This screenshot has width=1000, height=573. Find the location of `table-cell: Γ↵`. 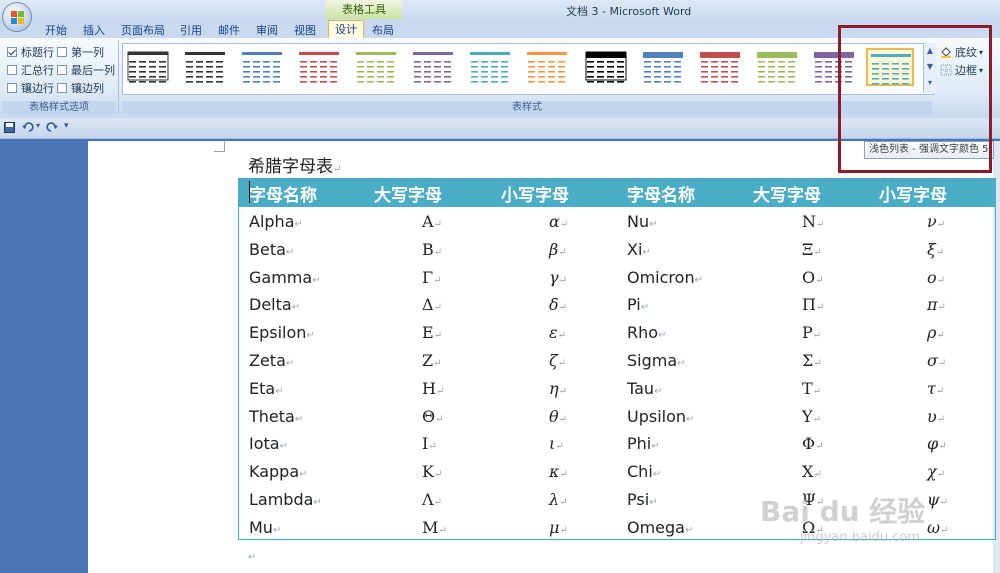

table-cell: Γ↵ is located at coordinates (432, 277).